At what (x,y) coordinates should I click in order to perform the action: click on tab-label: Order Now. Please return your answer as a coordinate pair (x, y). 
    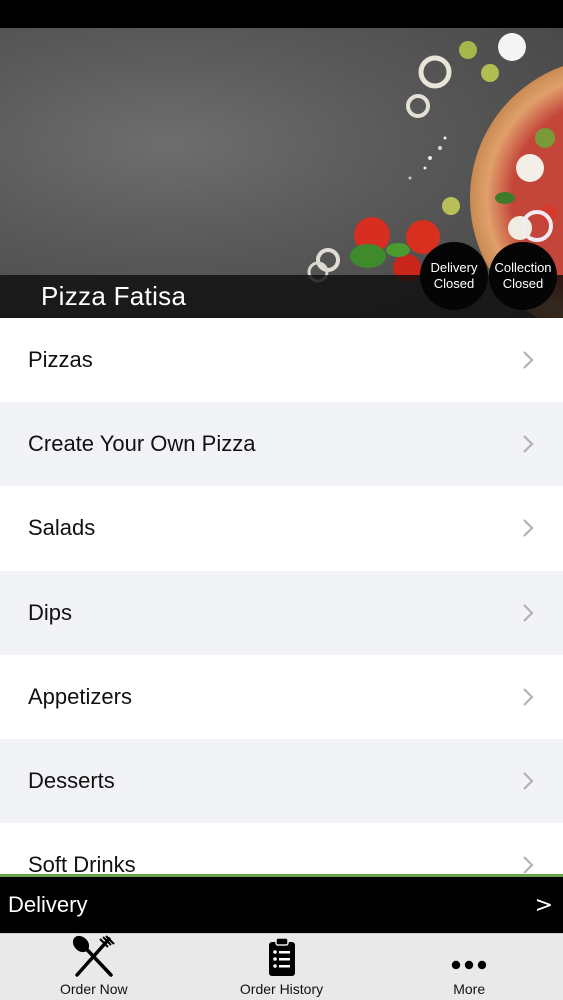
    Looking at the image, I should click on (93, 989).